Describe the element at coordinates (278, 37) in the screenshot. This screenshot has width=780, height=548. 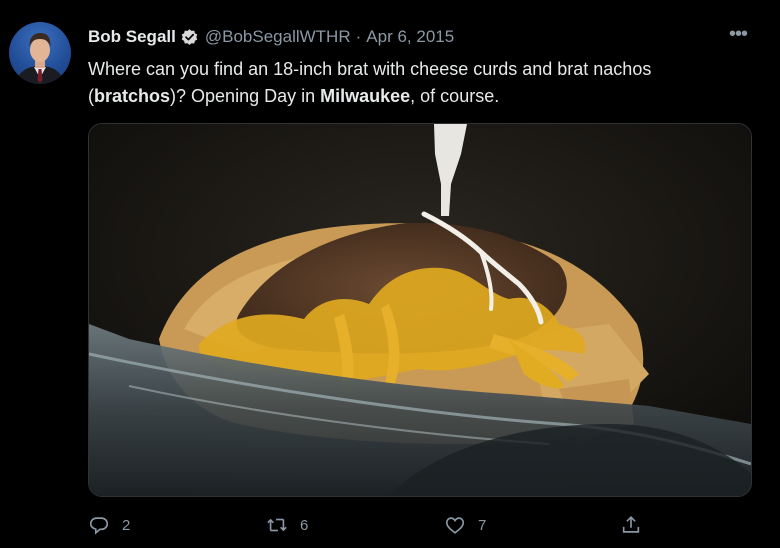
I see `author-handle: @BobSegallWTHR` at that location.